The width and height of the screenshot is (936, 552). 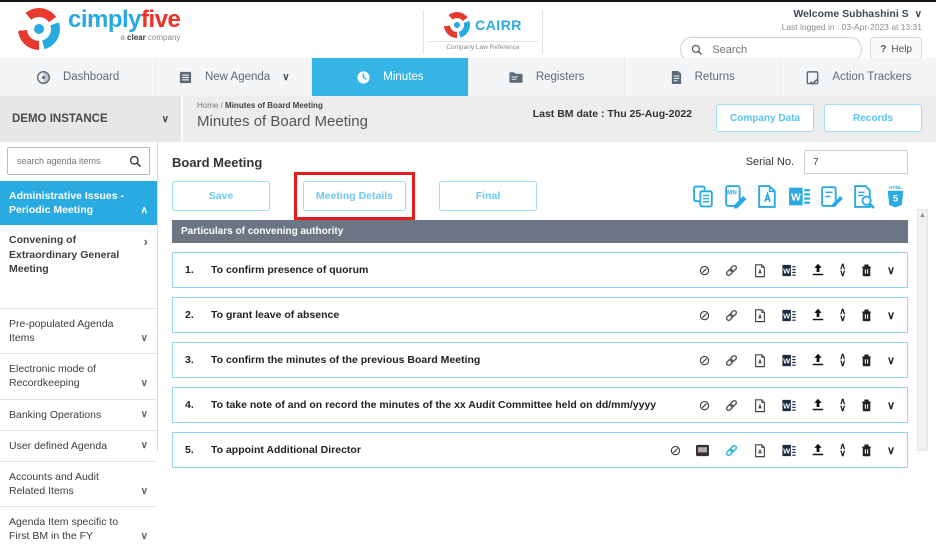 What do you see at coordinates (67, 161) in the screenshot?
I see `agenda-search-input` at bounding box center [67, 161].